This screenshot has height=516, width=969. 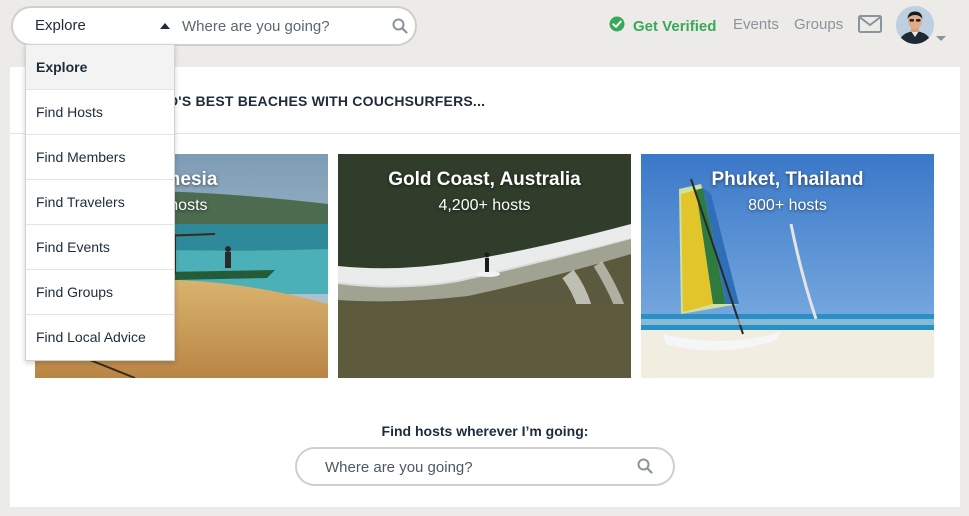 I want to click on destination-hosts: 4,200+ hosts, so click(x=484, y=205).